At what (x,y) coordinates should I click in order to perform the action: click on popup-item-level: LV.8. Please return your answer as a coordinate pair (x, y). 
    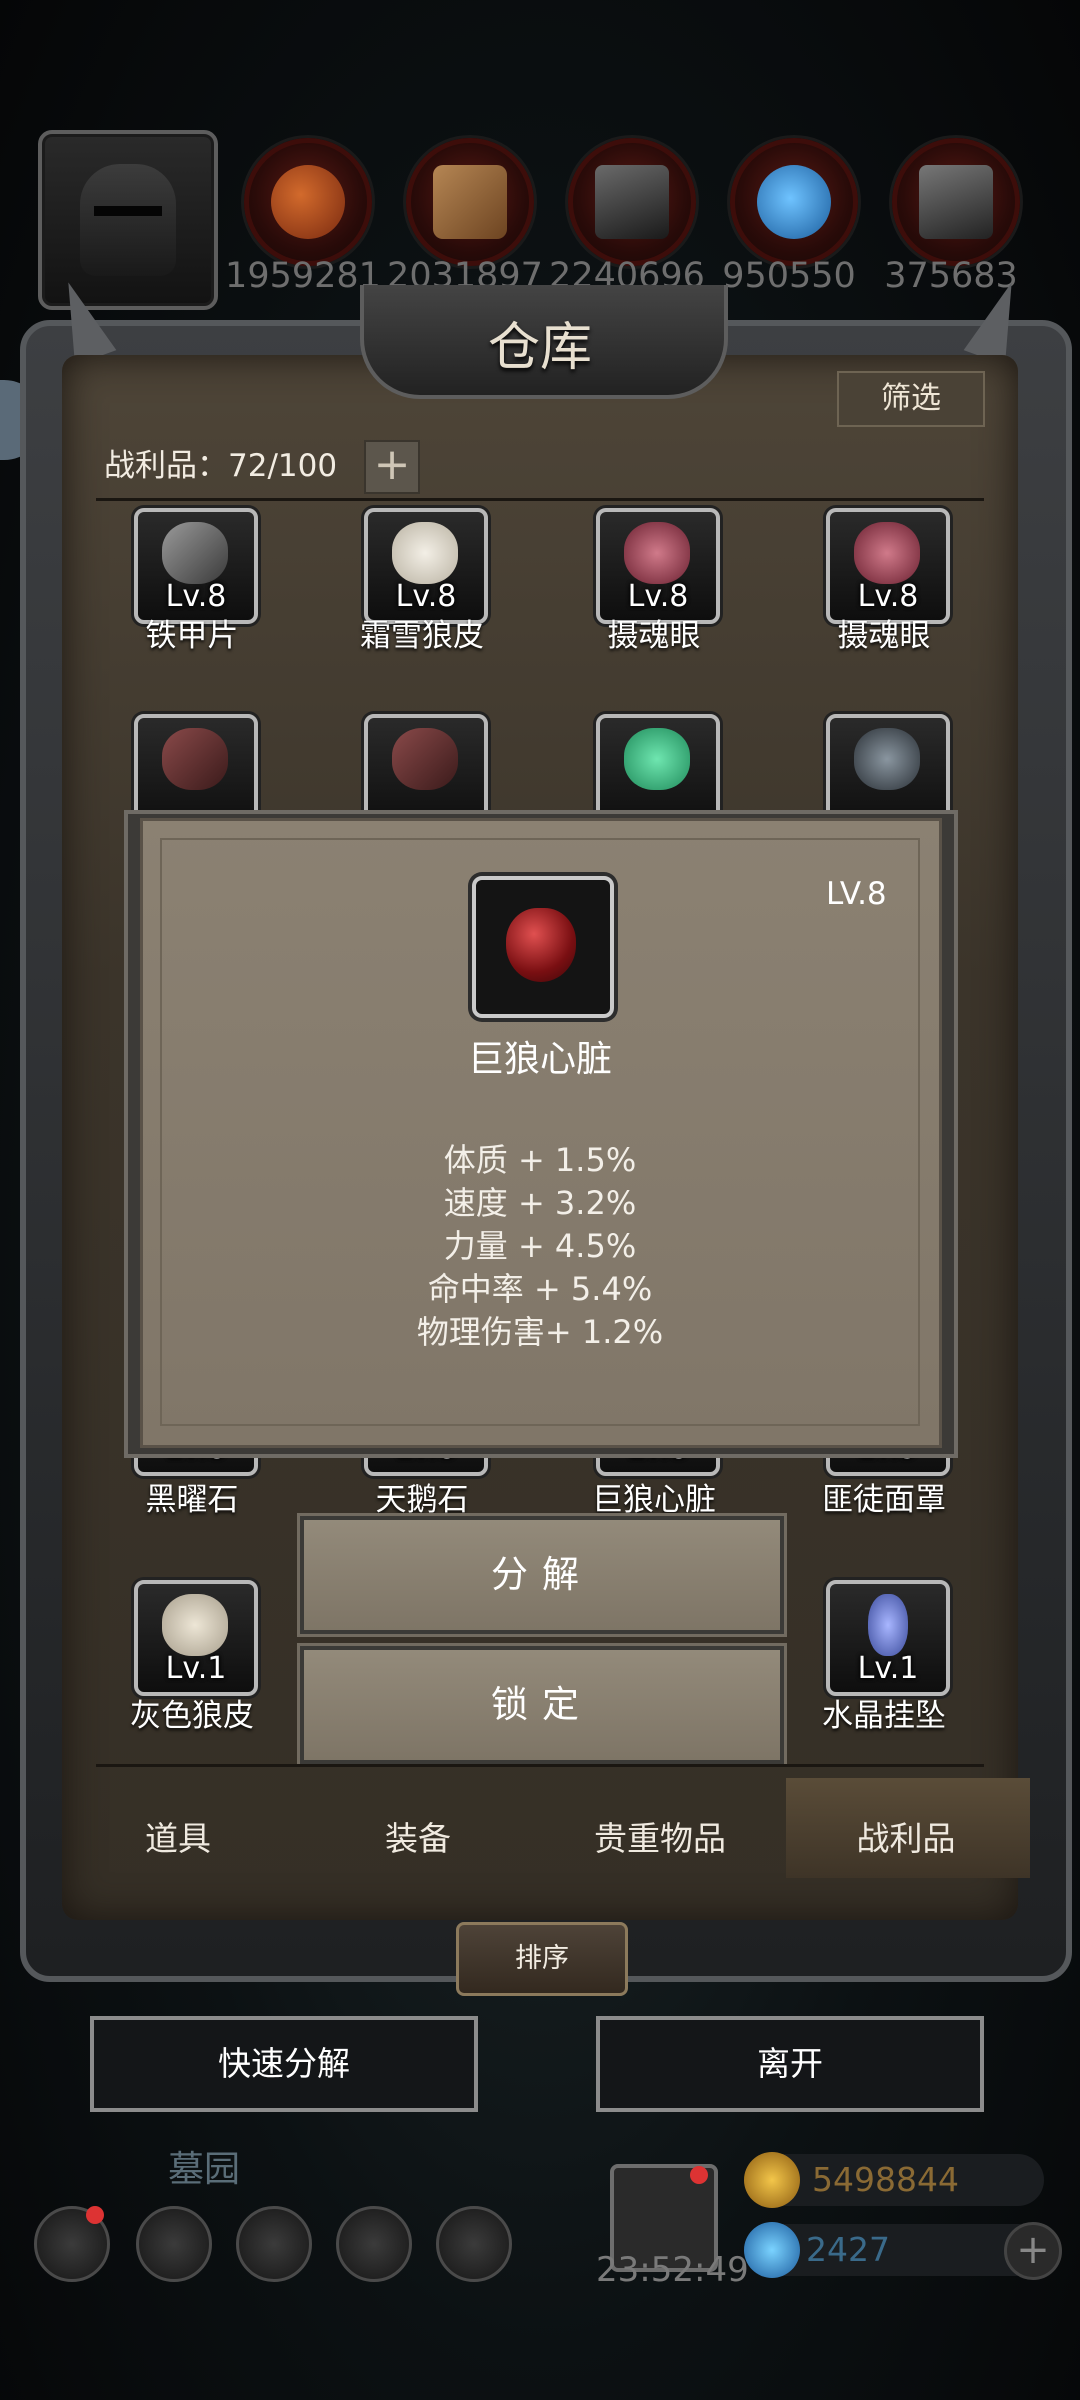
    Looking at the image, I should click on (856, 894).